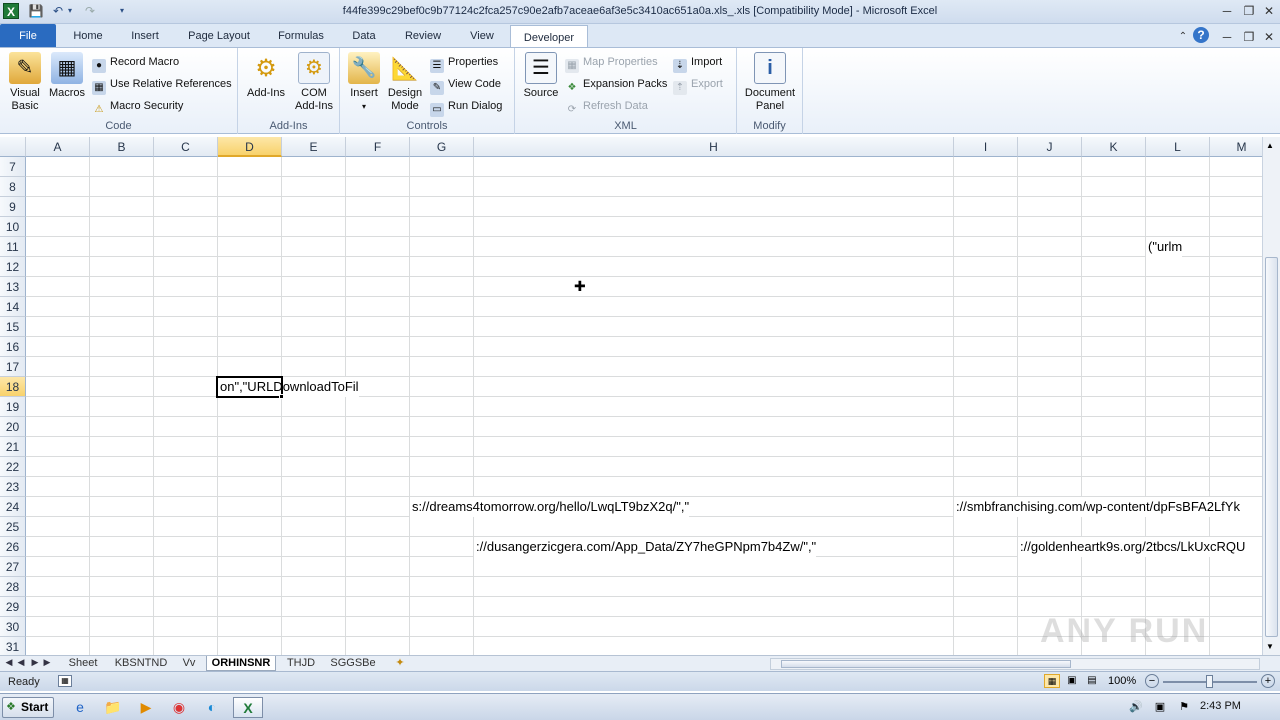 The width and height of the screenshot is (1280, 720). I want to click on help-icon: ?, so click(1201, 35).